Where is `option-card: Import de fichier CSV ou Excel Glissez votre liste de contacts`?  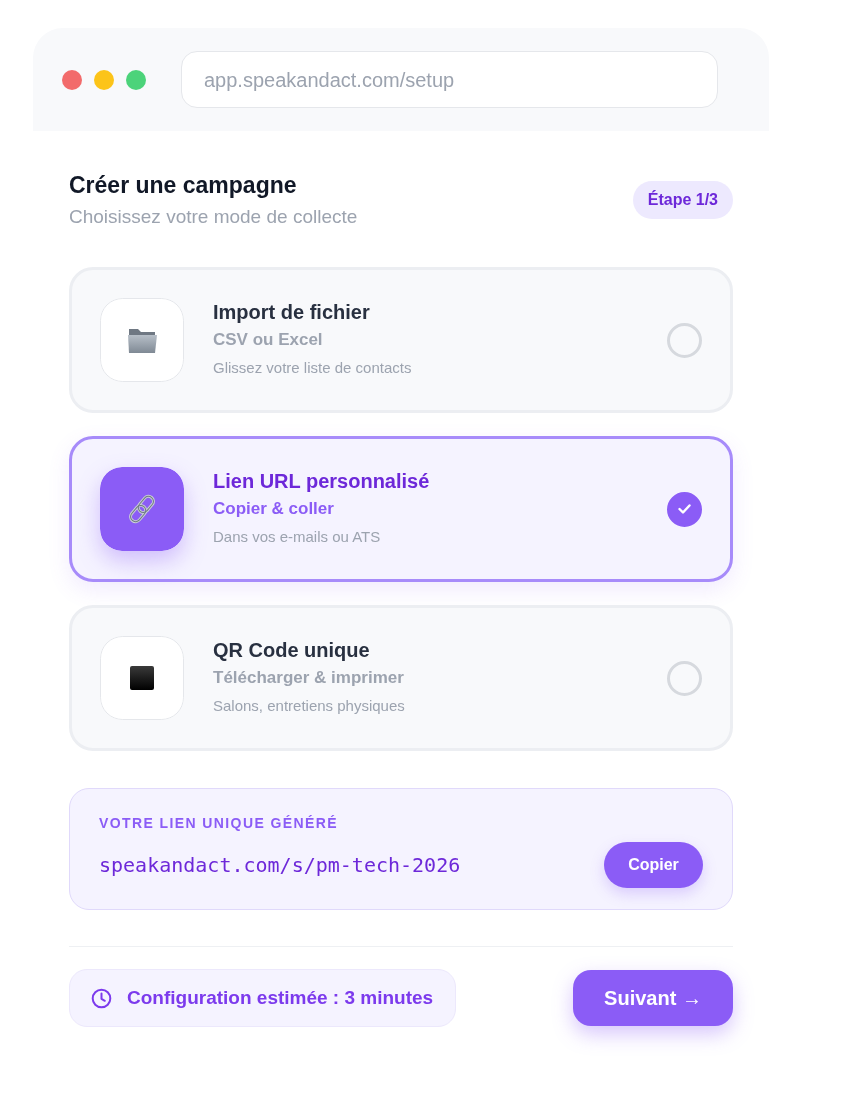 option-card: Import de fichier CSV ou Excel Glissez votre liste de contacts is located at coordinates (401, 340).